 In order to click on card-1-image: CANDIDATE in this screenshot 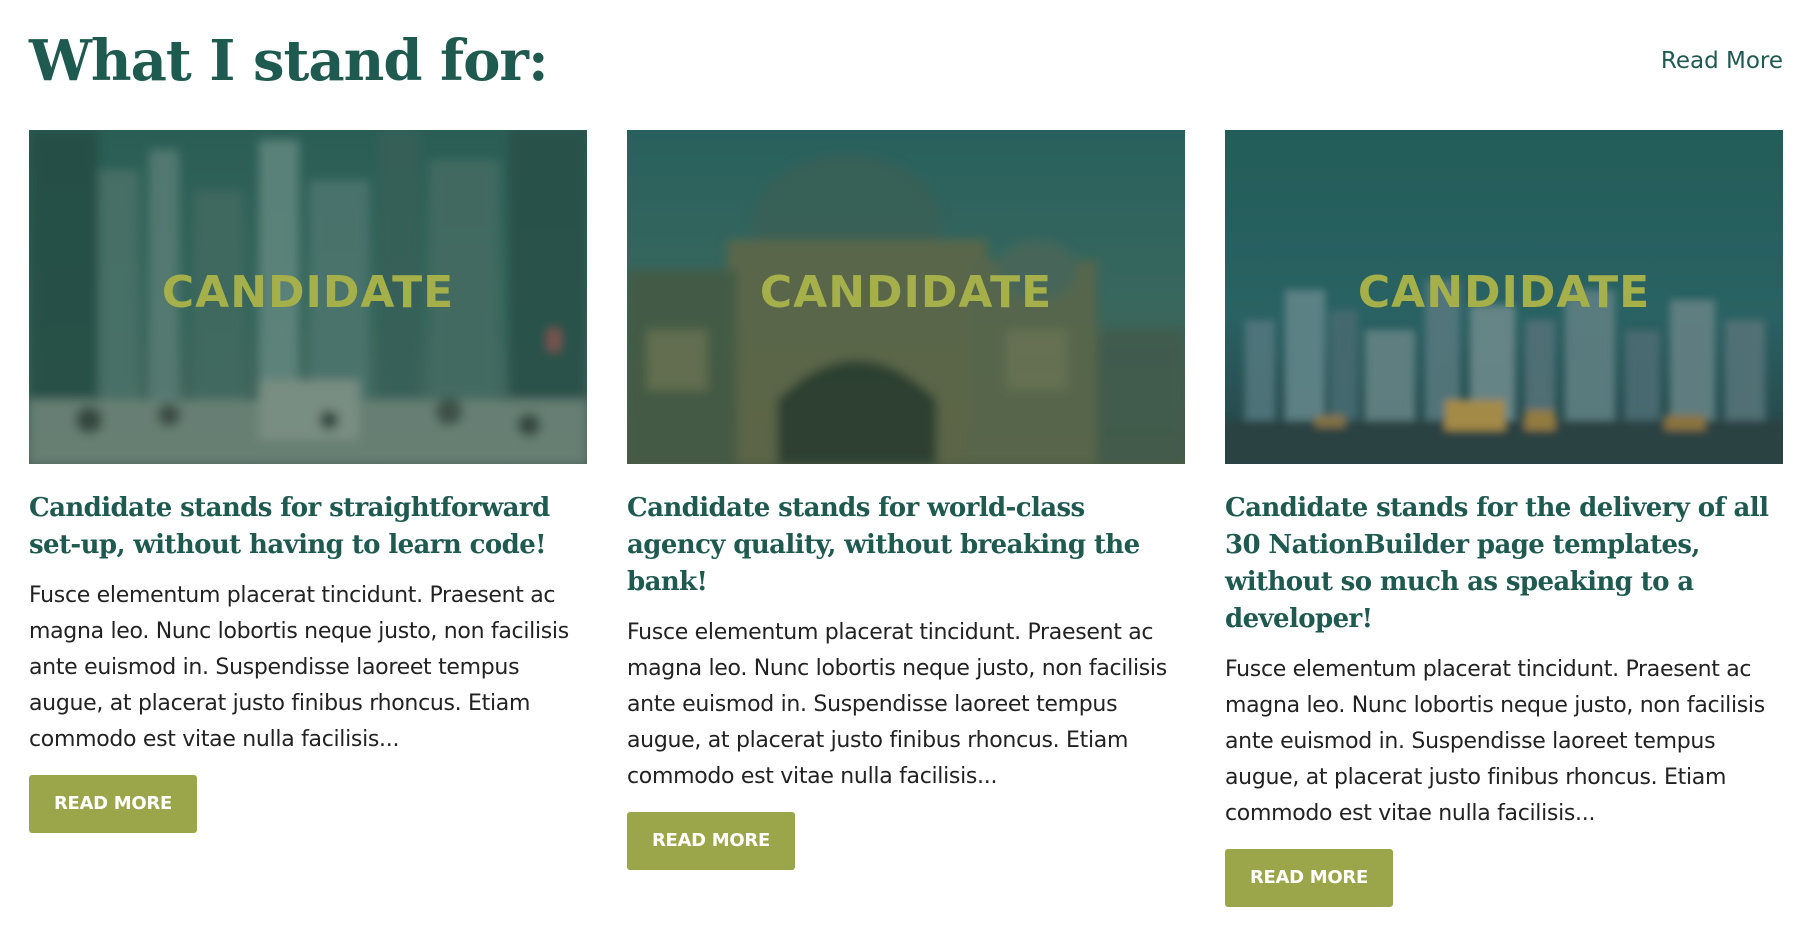, I will do `click(308, 297)`.